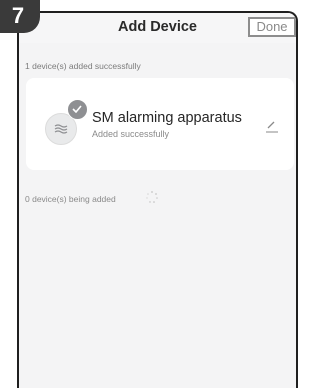 The width and height of the screenshot is (320, 388). Describe the element at coordinates (272, 126) in the screenshot. I see `edit-icon` at that location.